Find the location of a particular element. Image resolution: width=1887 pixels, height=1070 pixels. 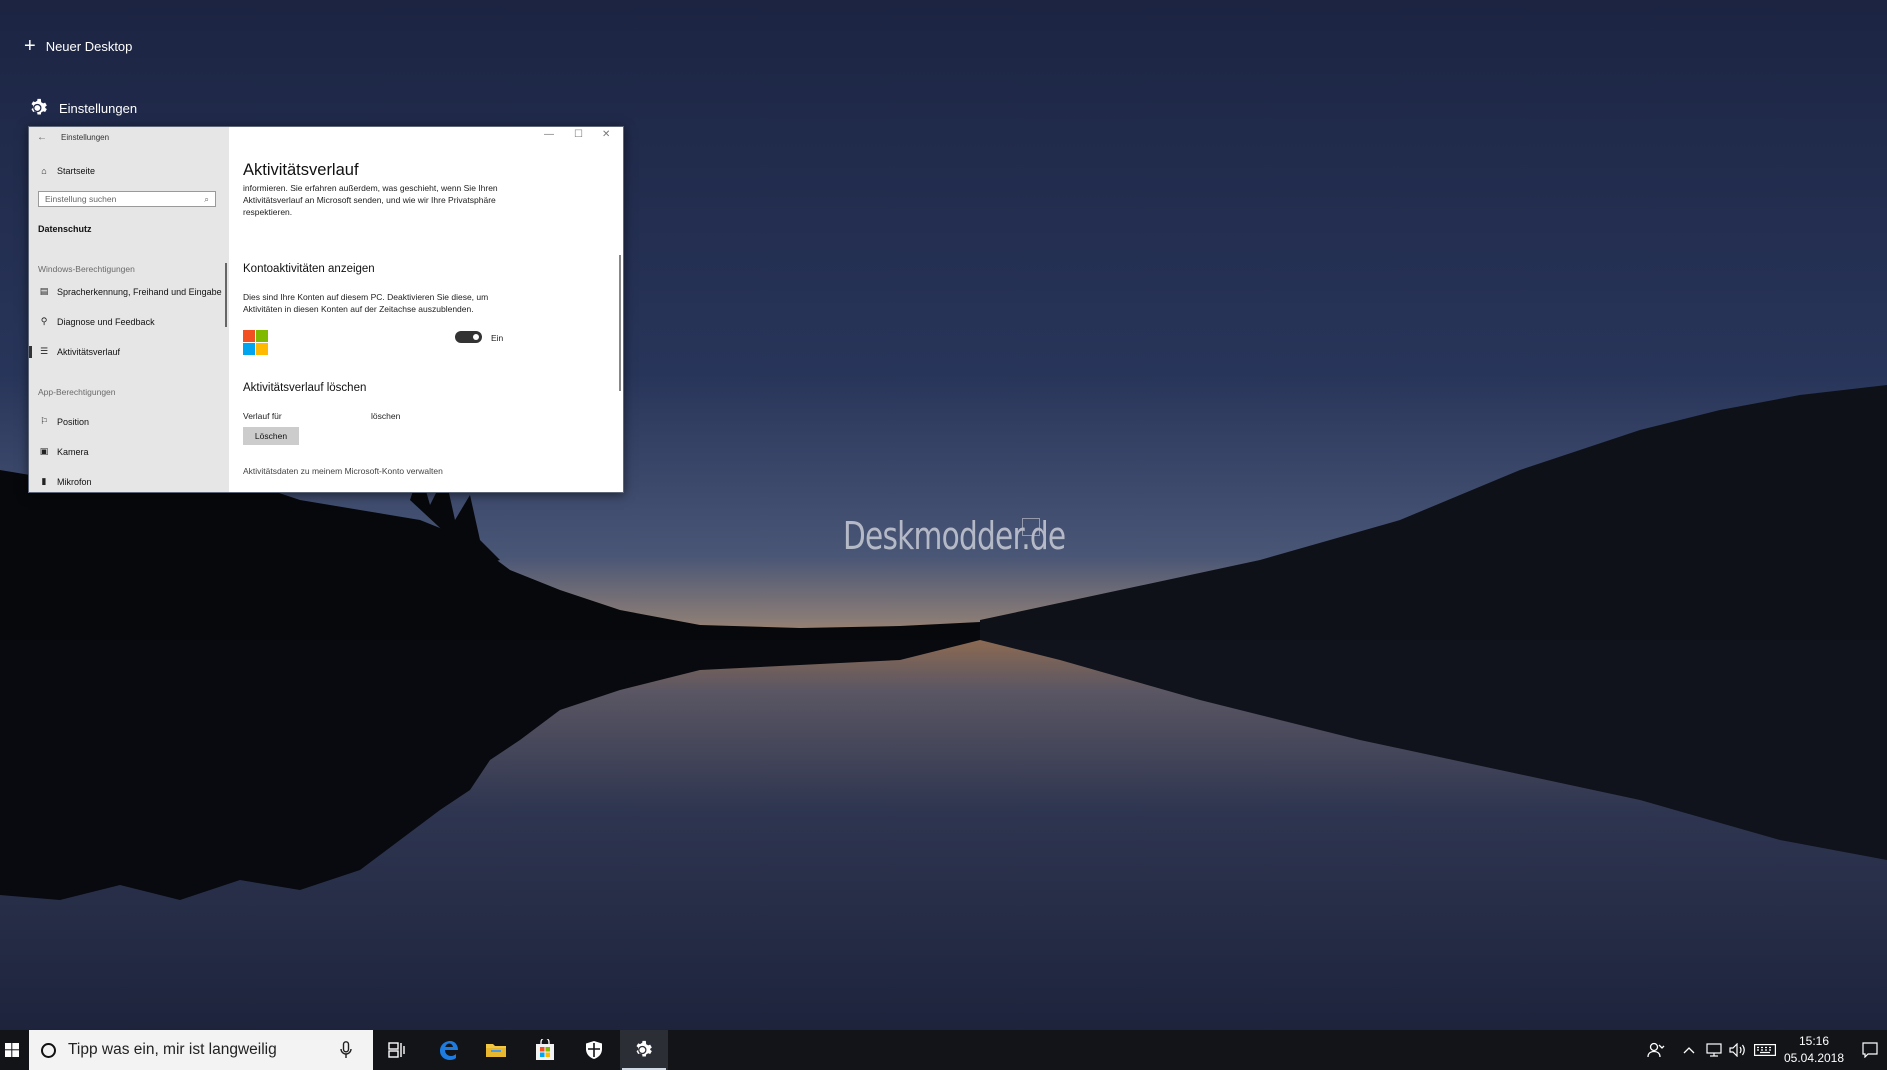

speaker-icon is located at coordinates (1737, 1050).